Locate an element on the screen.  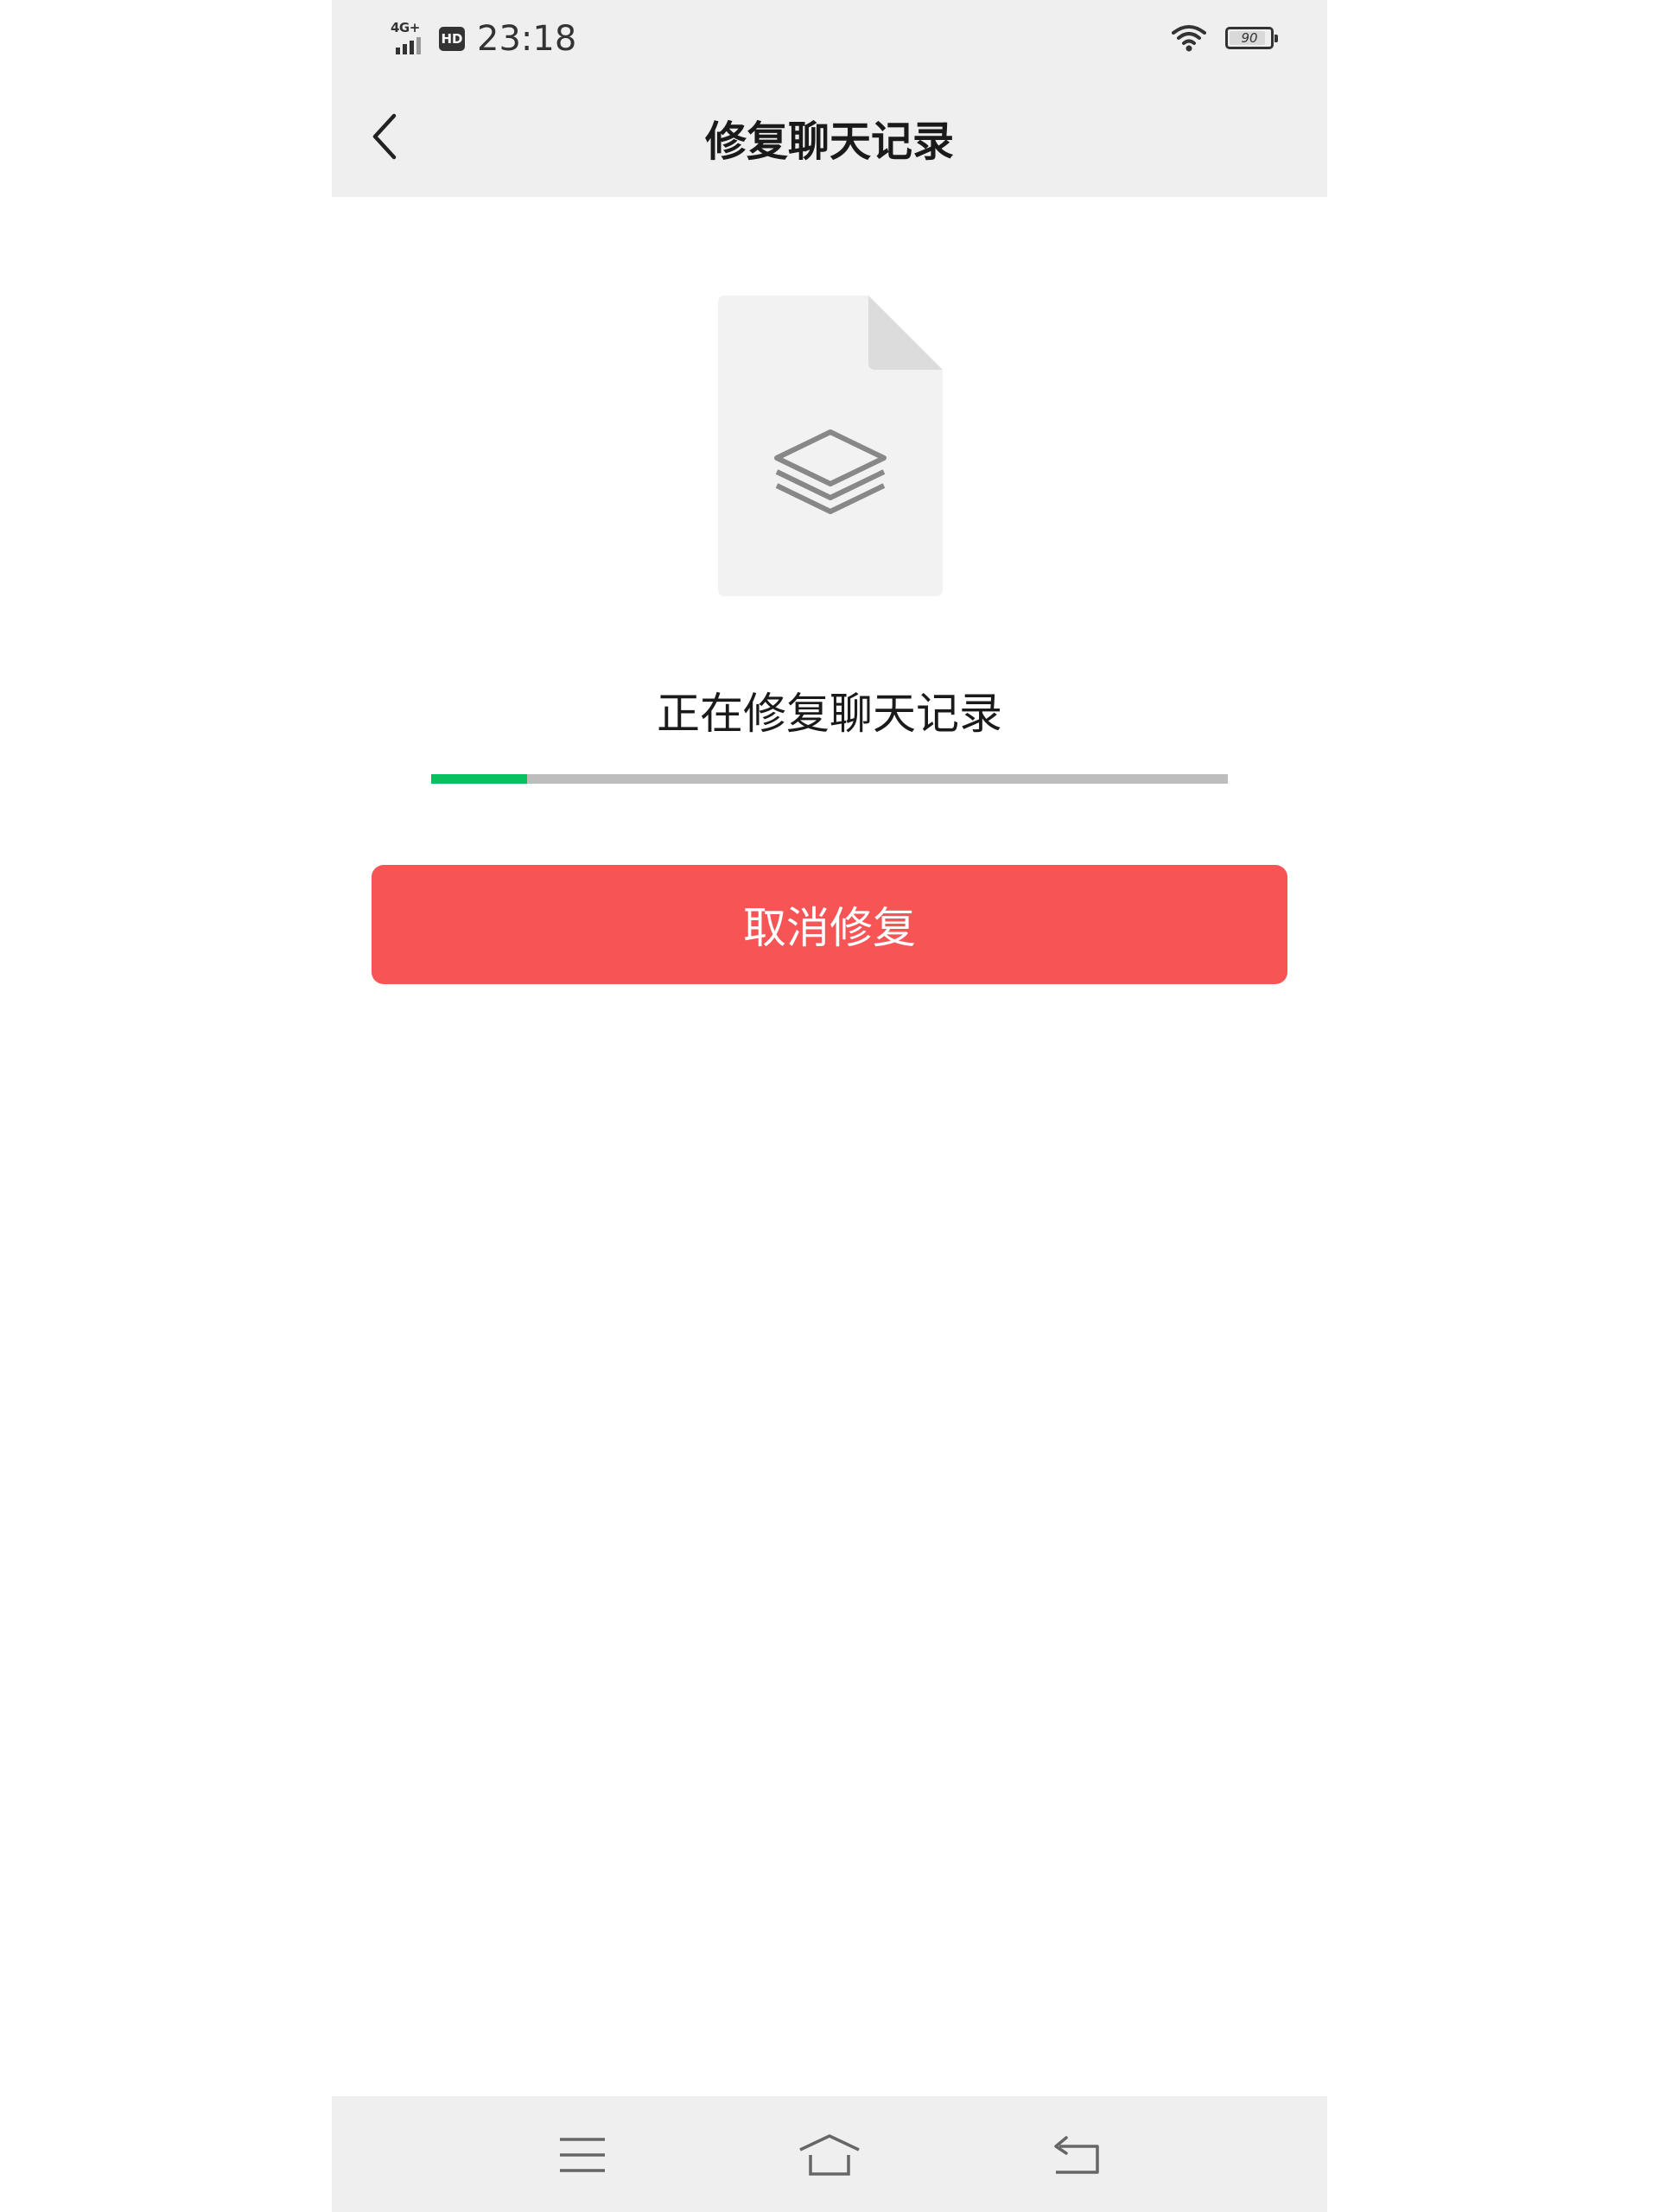
top-bar: 4G+ HD 23:18 90 修复聊天记录 is located at coordinates (829, 98).